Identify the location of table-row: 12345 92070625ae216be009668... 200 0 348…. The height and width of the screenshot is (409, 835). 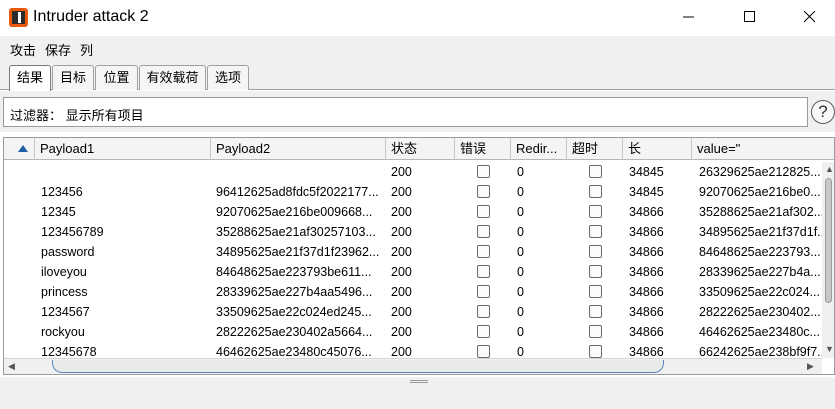
(413, 212).